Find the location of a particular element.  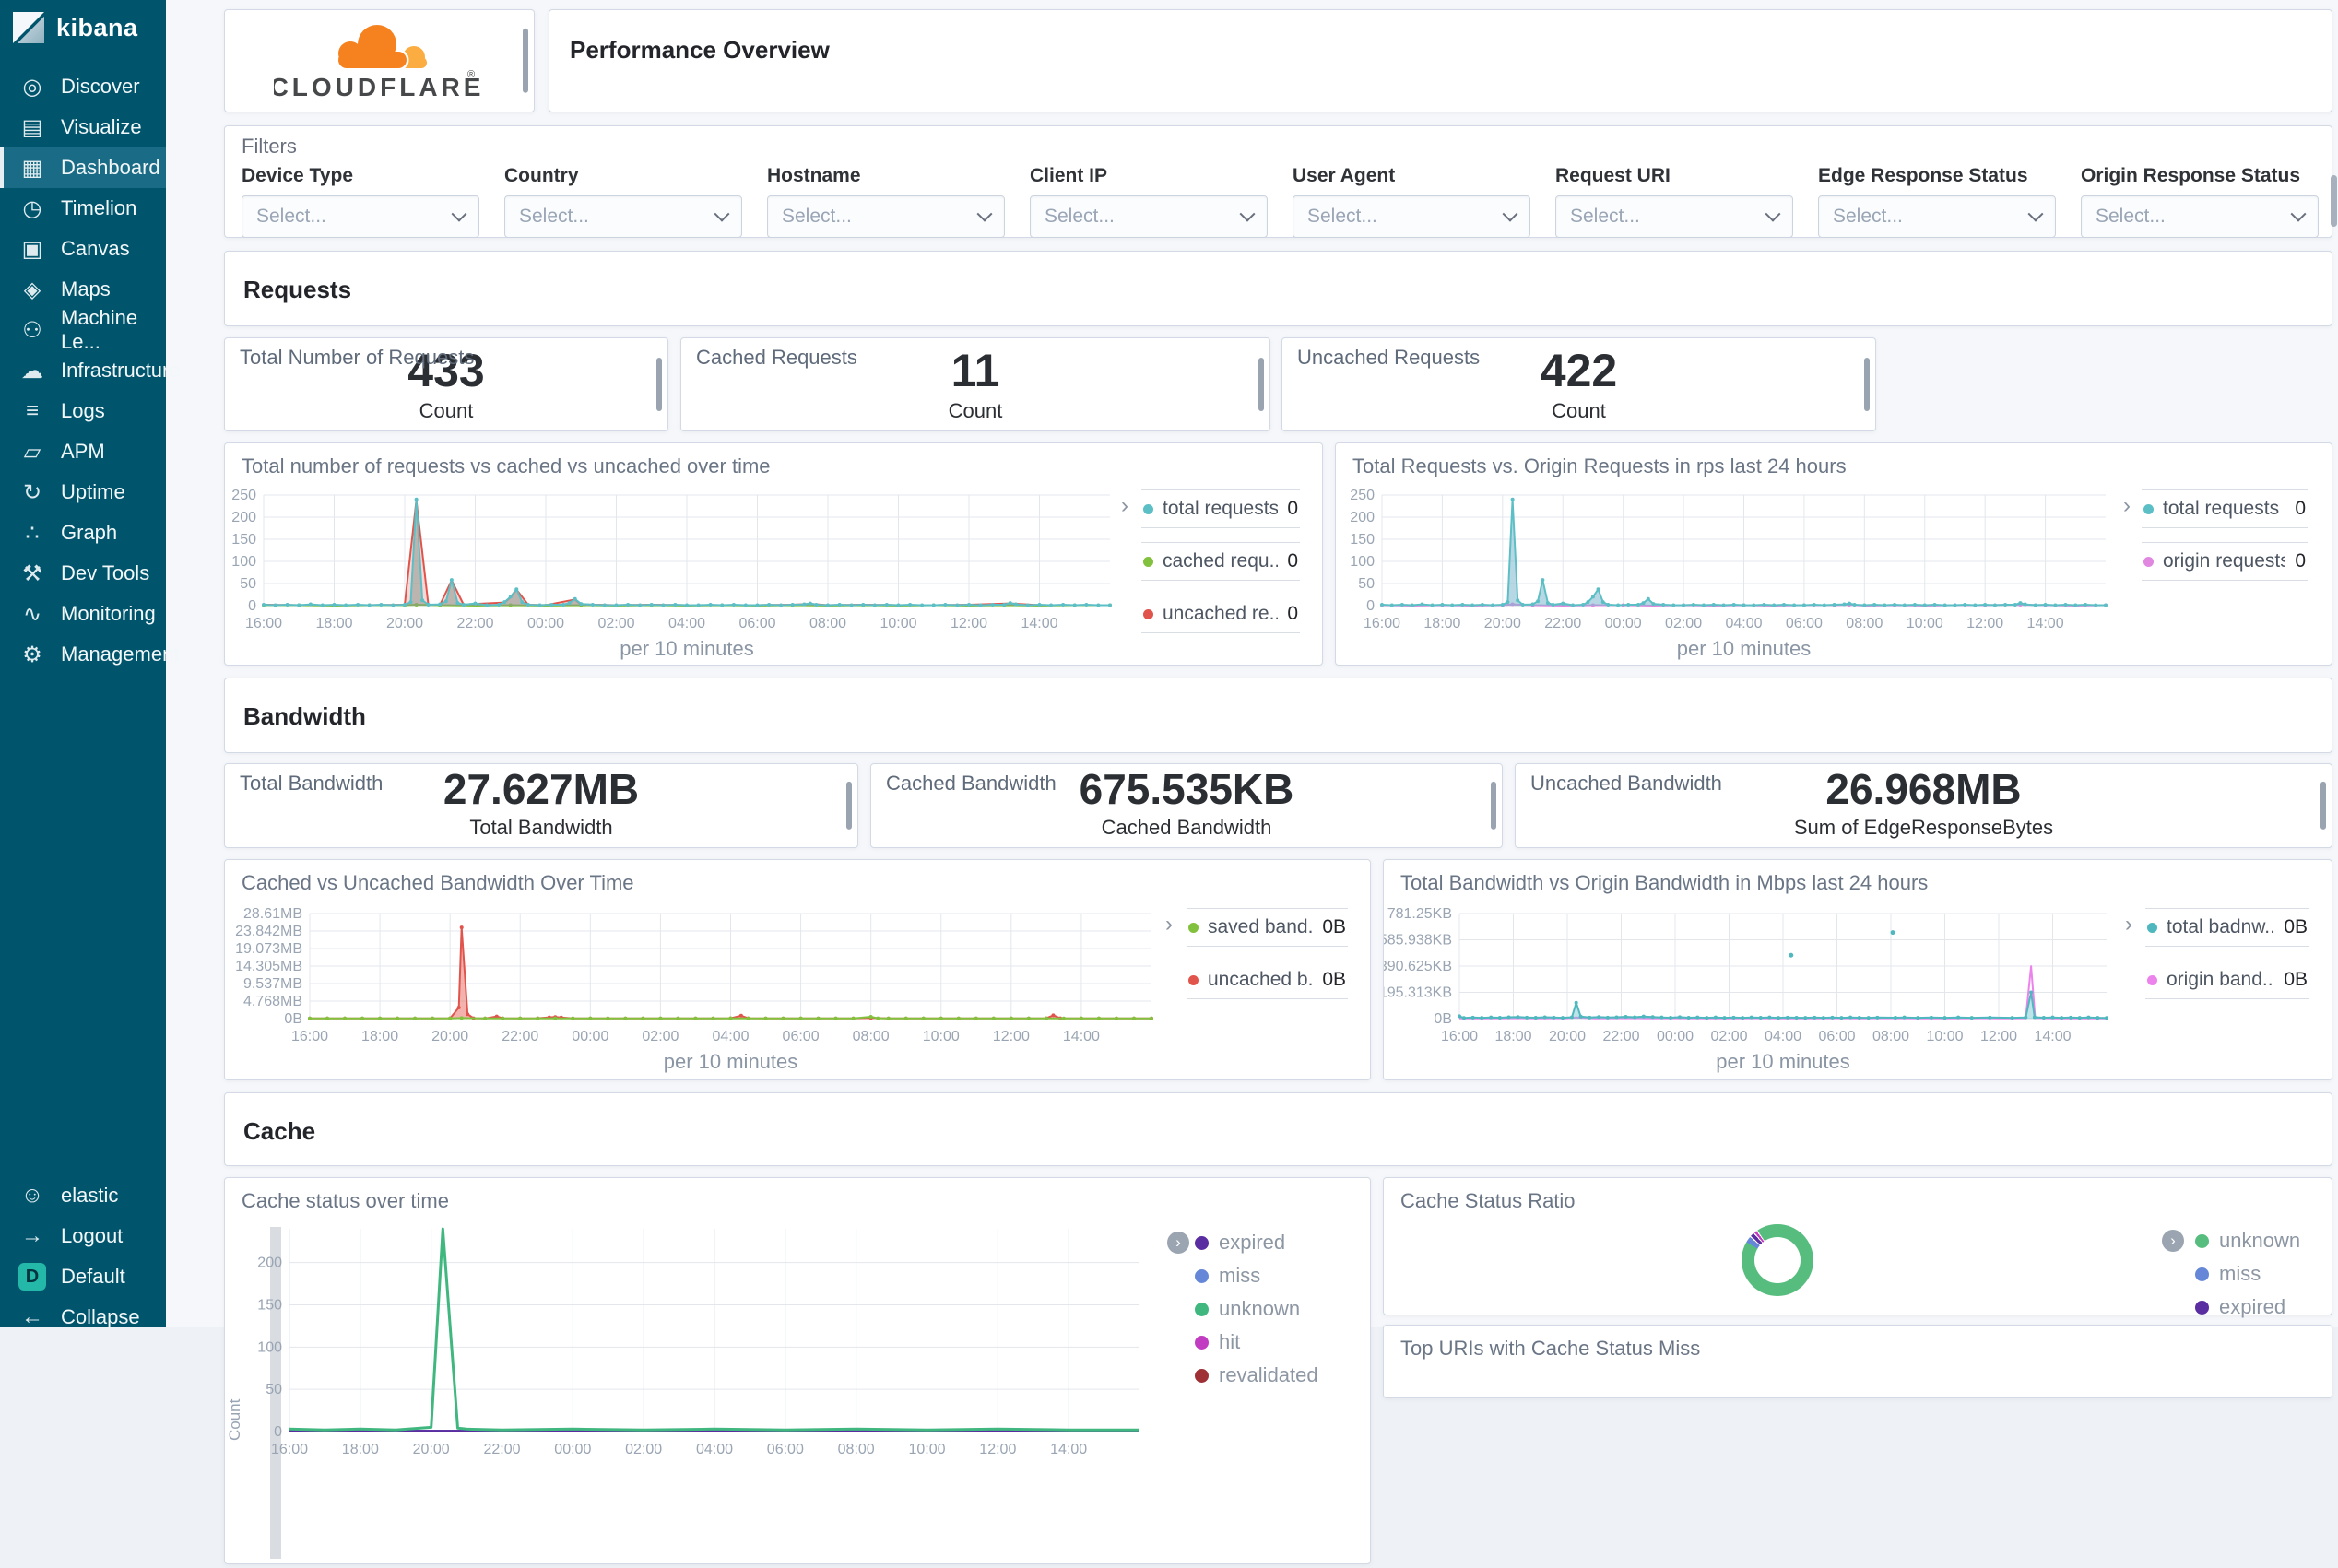

sidebar-item-maps: ◈ Maps is located at coordinates (83, 289).